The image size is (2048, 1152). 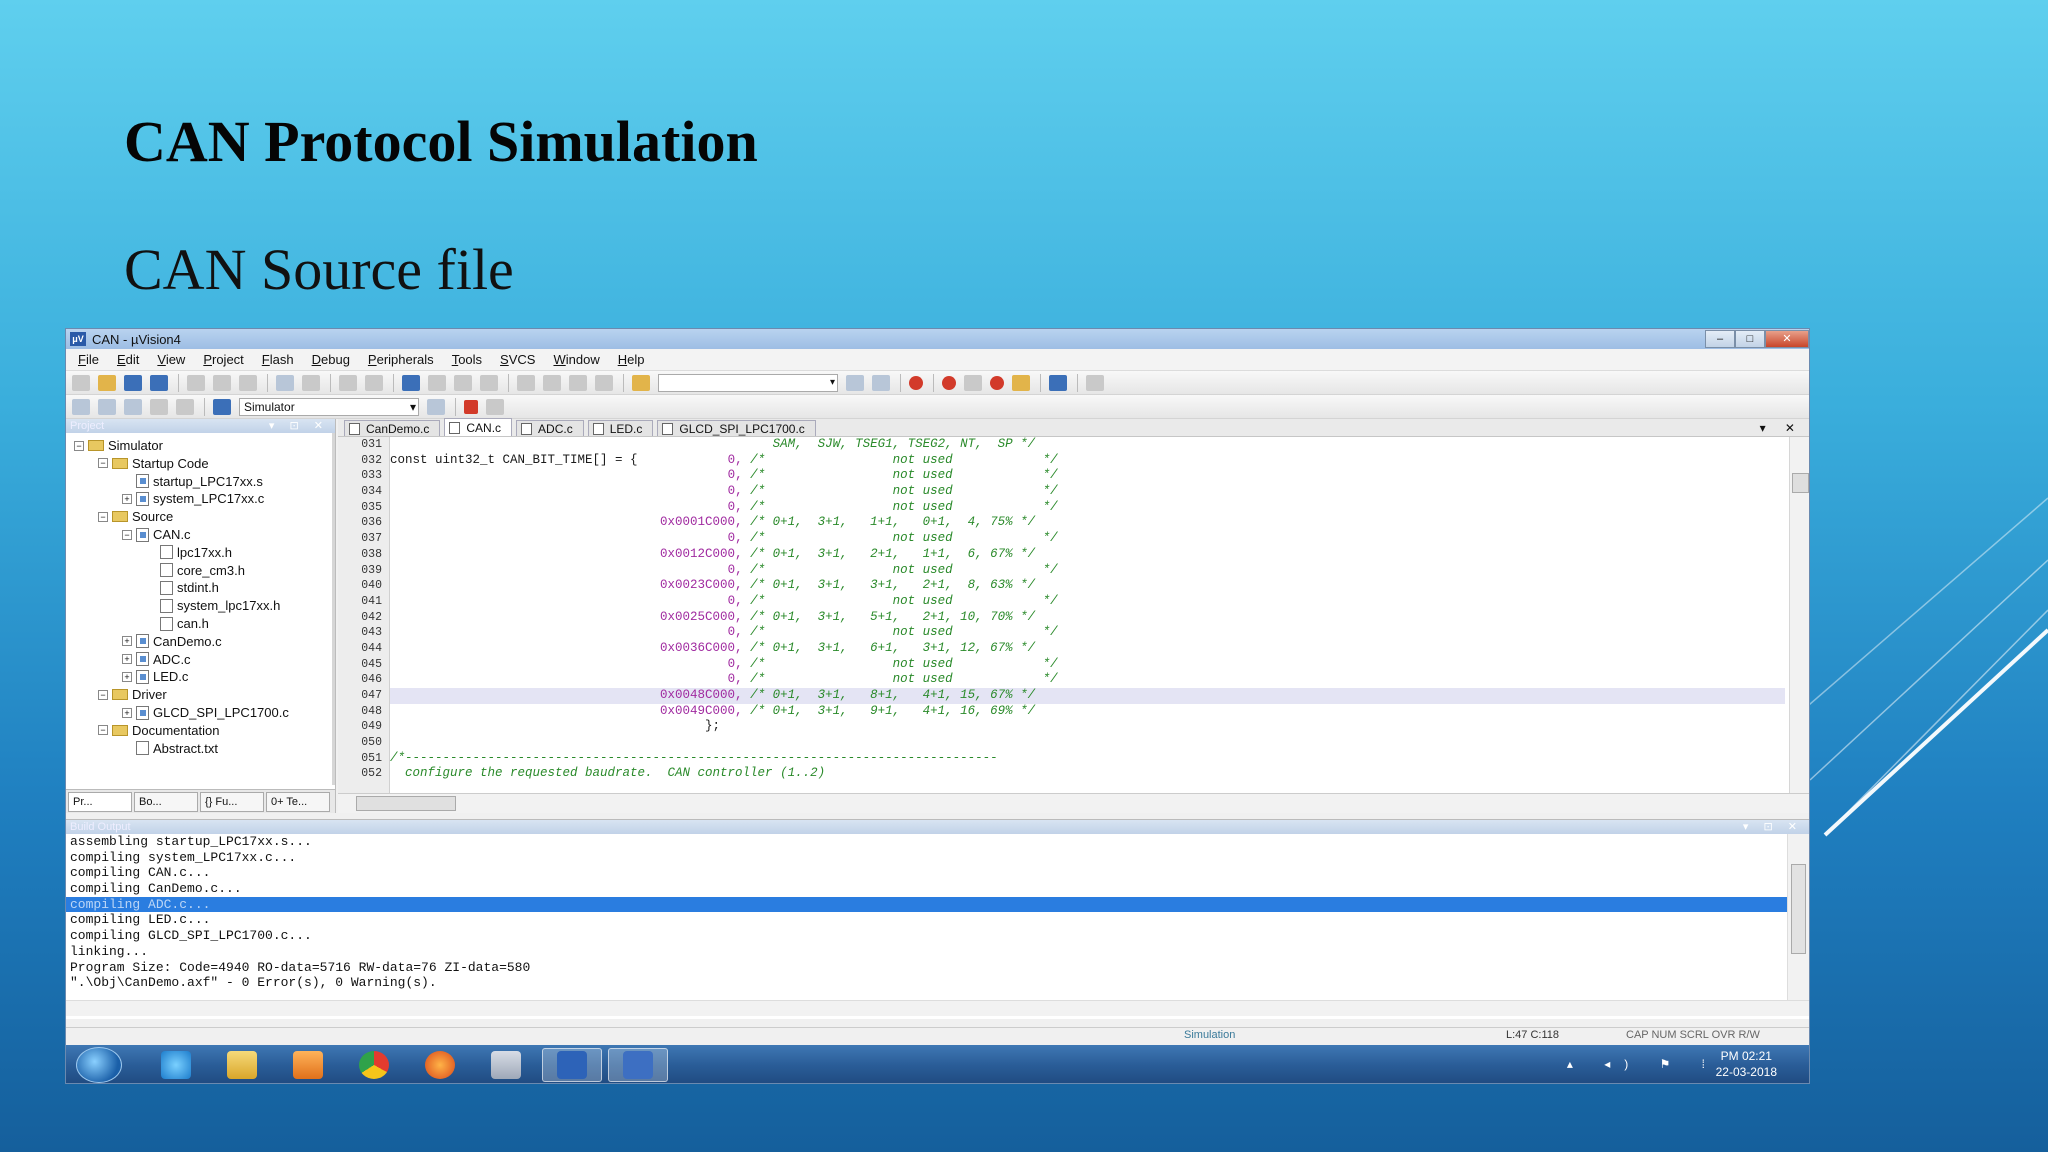 I want to click on stop-build-icon, so click(x=185, y=406).